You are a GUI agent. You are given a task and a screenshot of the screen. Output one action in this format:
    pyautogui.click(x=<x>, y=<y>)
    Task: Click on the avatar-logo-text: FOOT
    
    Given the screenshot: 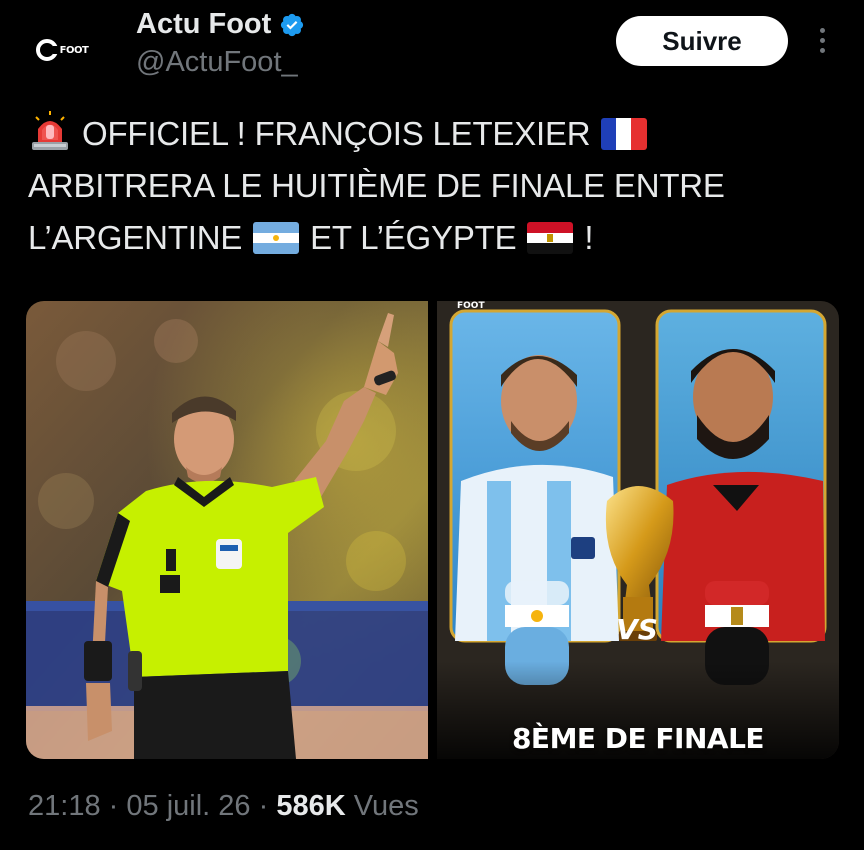 What is the action you would take?
    pyautogui.click(x=74, y=50)
    